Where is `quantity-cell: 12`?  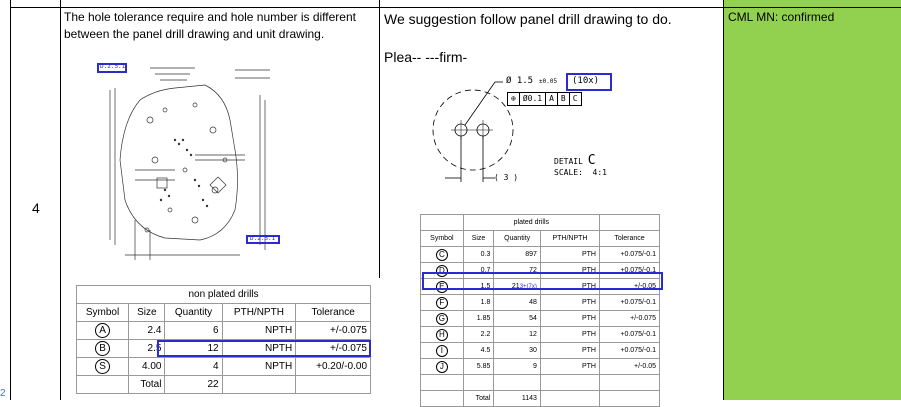 quantity-cell: 12 is located at coordinates (517, 334).